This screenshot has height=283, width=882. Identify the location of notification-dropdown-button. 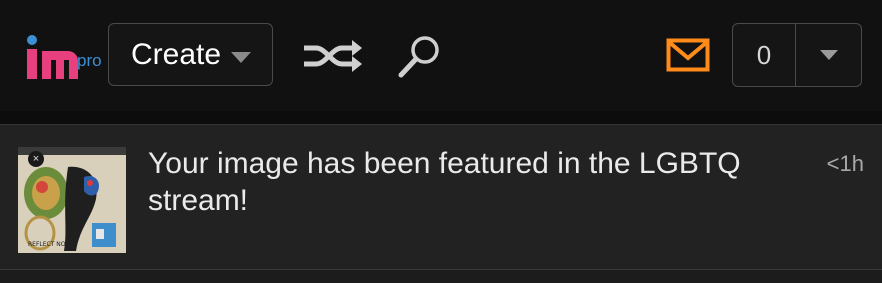
(828, 55).